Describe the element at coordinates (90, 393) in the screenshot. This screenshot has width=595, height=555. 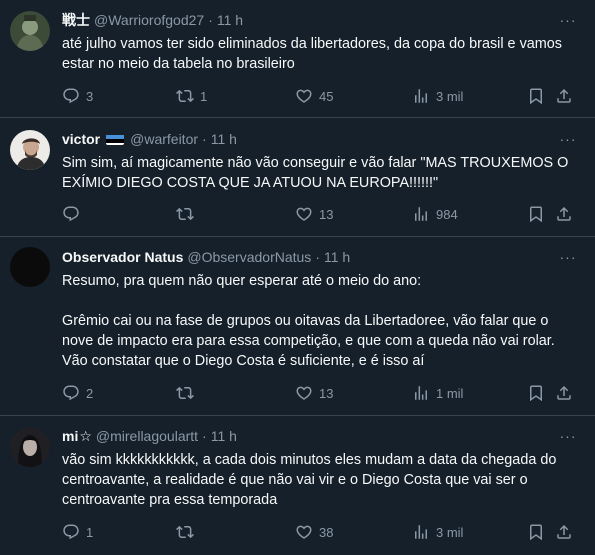
I see `reply-count: 2` at that location.